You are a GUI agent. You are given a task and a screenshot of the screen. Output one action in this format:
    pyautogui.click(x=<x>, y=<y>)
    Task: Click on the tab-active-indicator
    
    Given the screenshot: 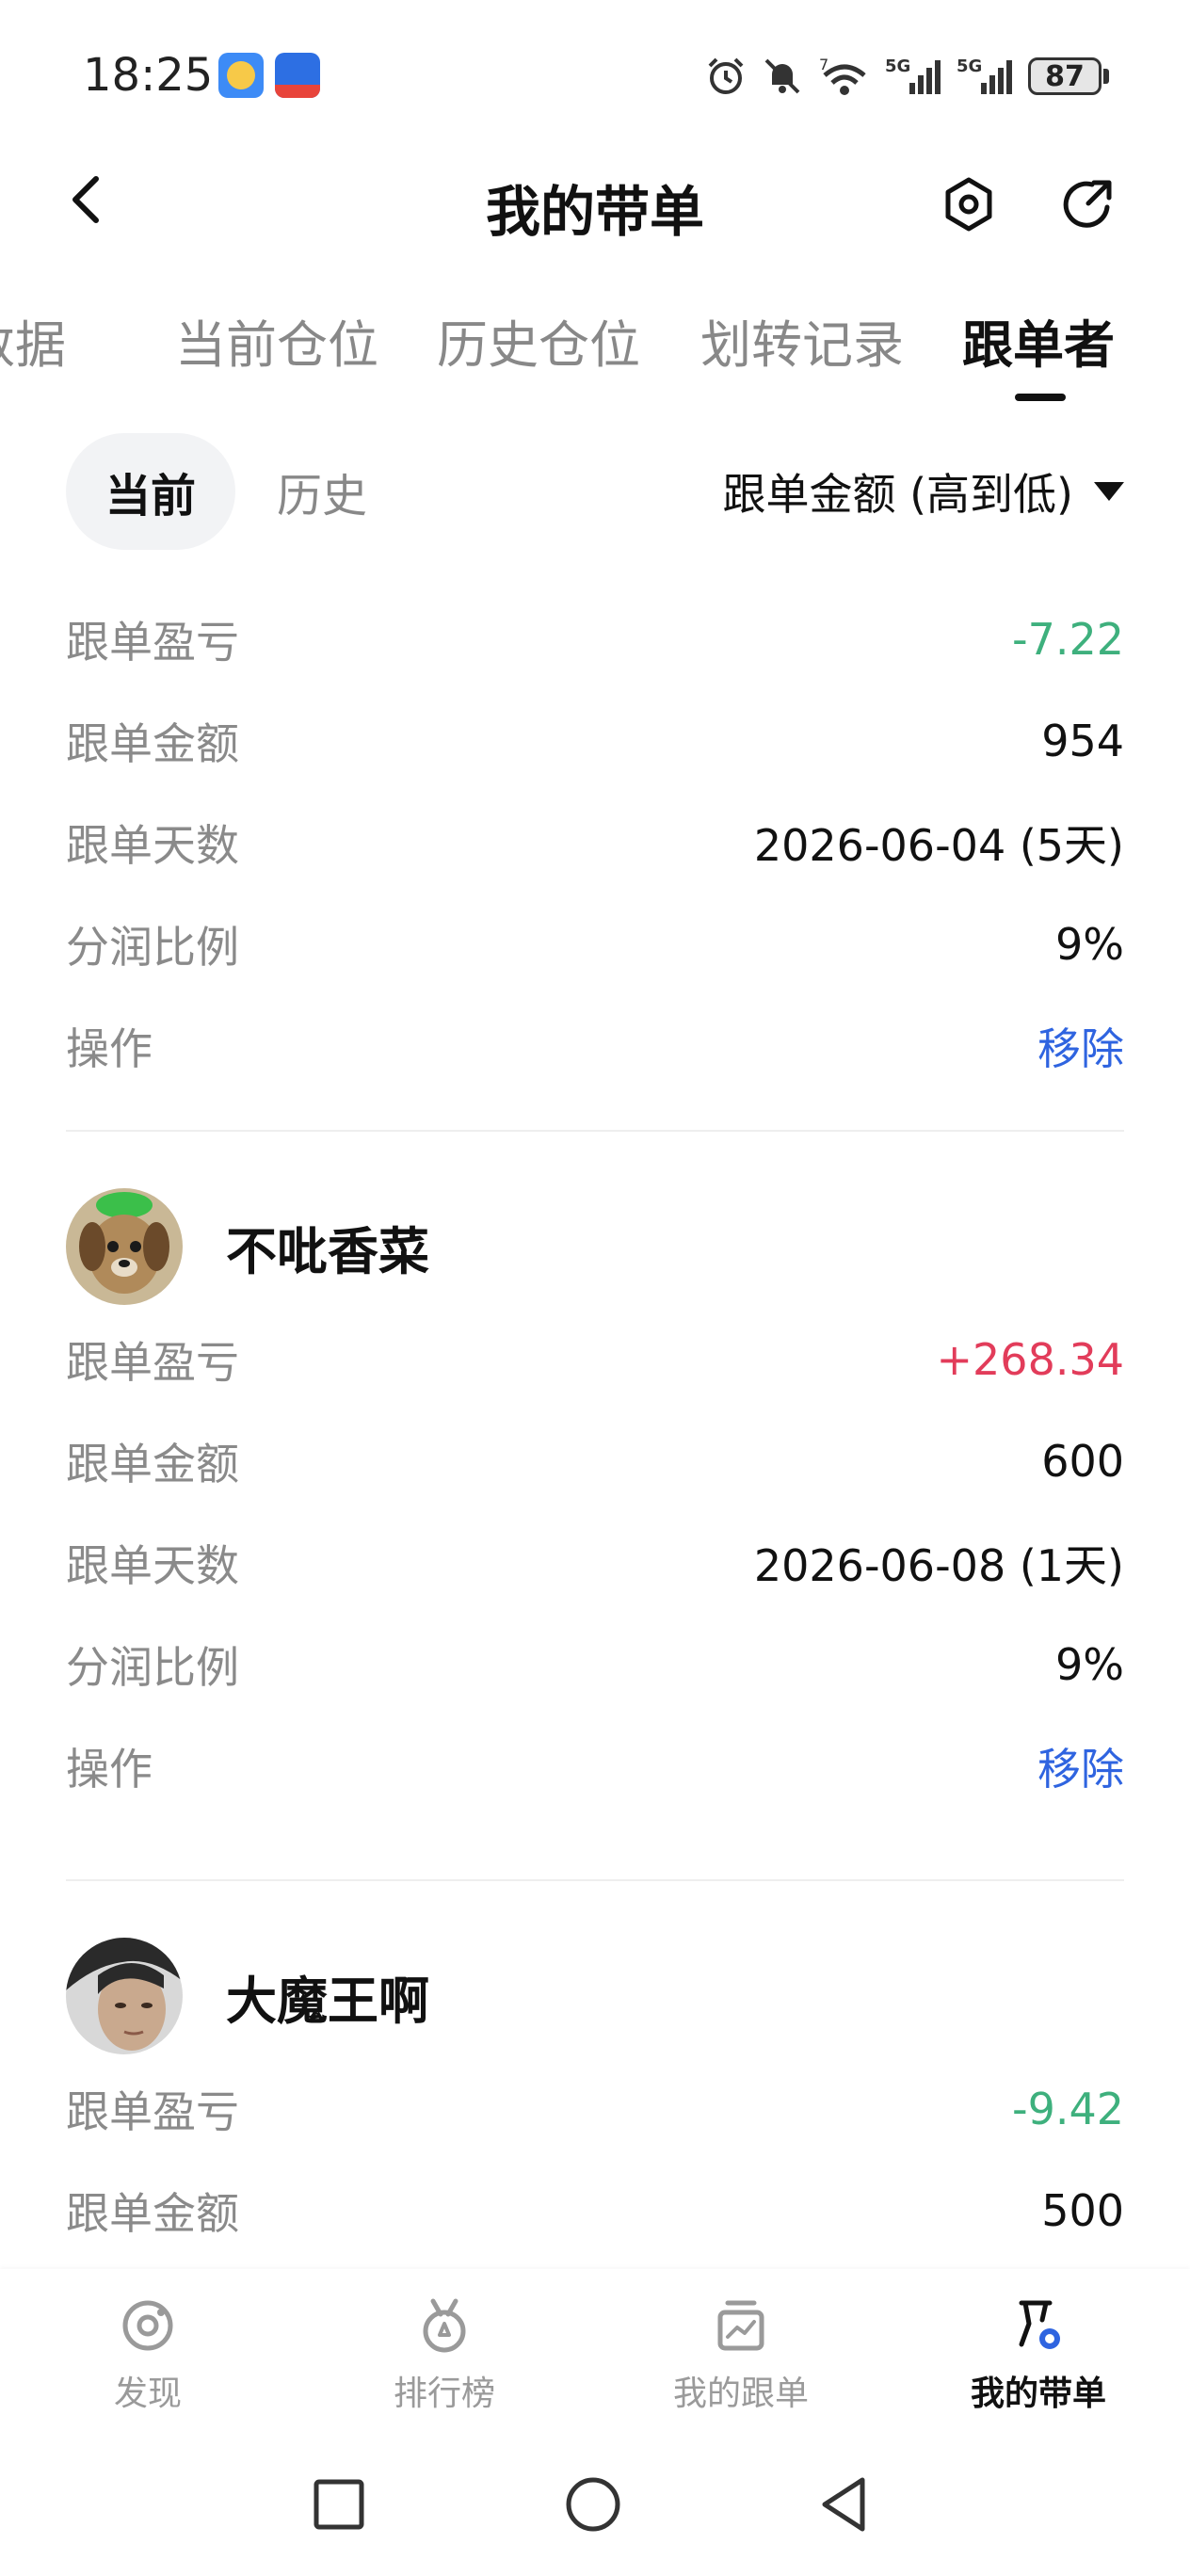 What is the action you would take?
    pyautogui.click(x=1040, y=397)
    